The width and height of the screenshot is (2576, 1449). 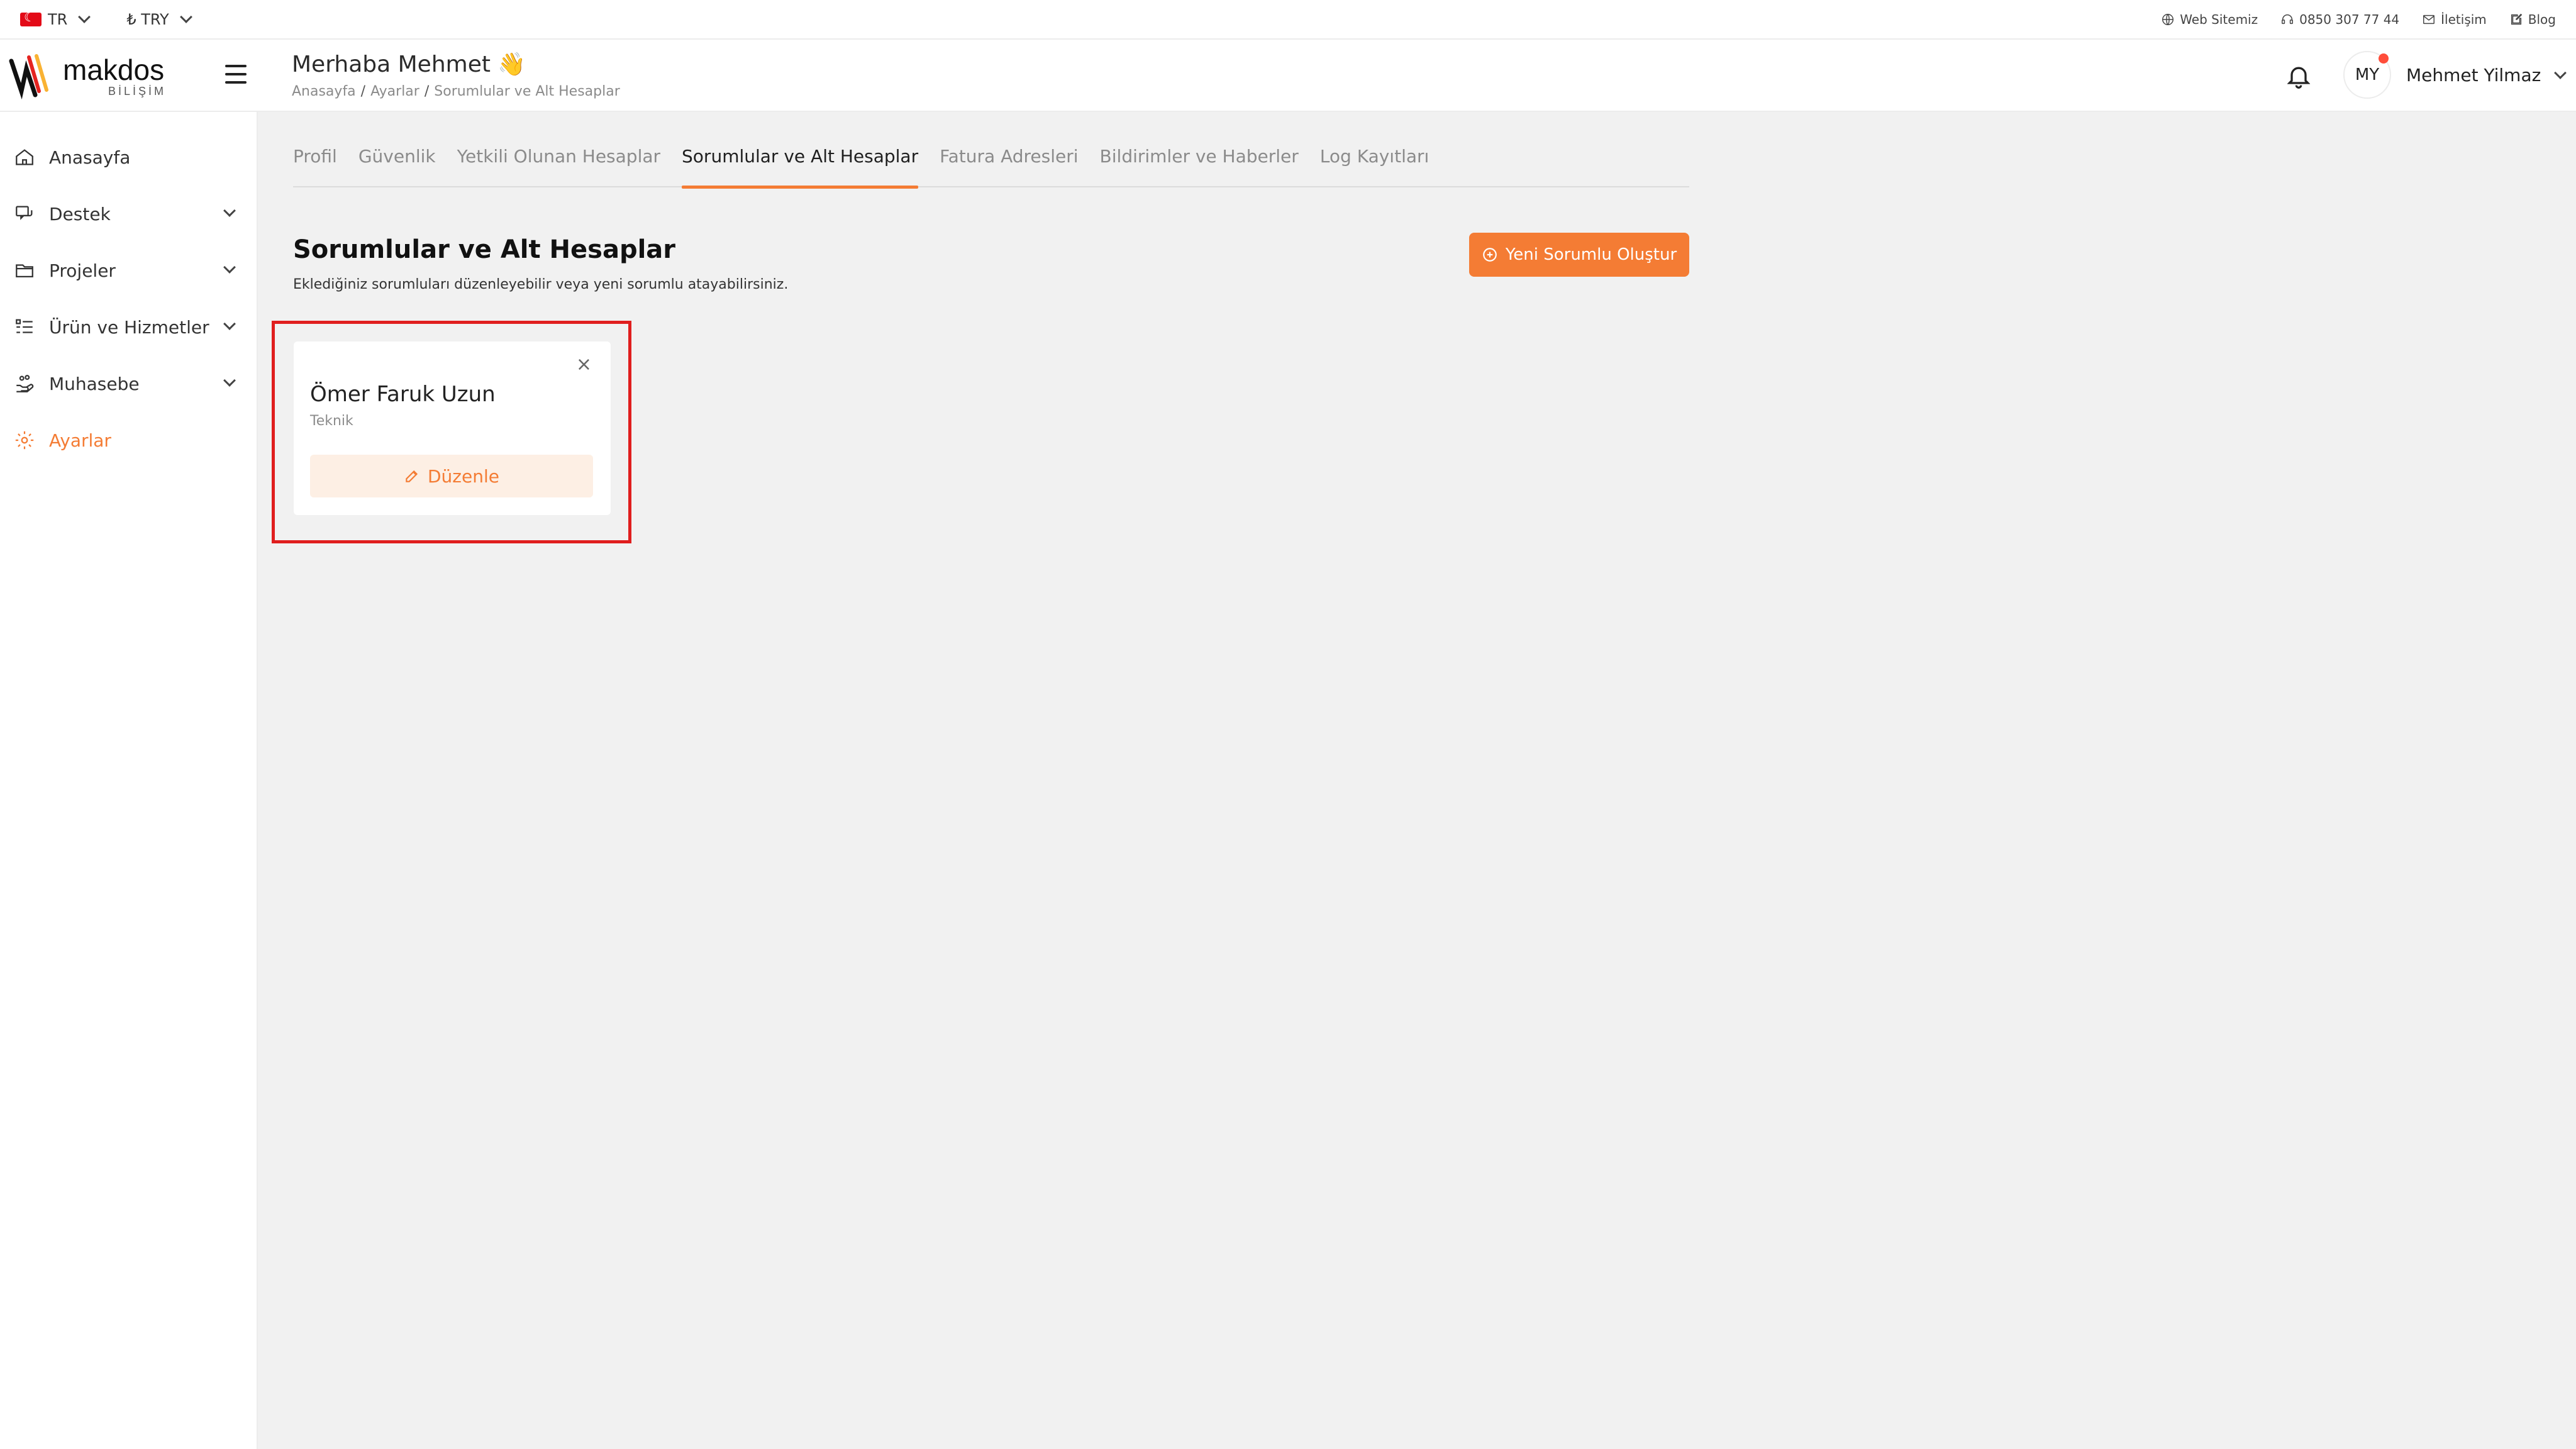 I want to click on list-icon, so click(x=24, y=326).